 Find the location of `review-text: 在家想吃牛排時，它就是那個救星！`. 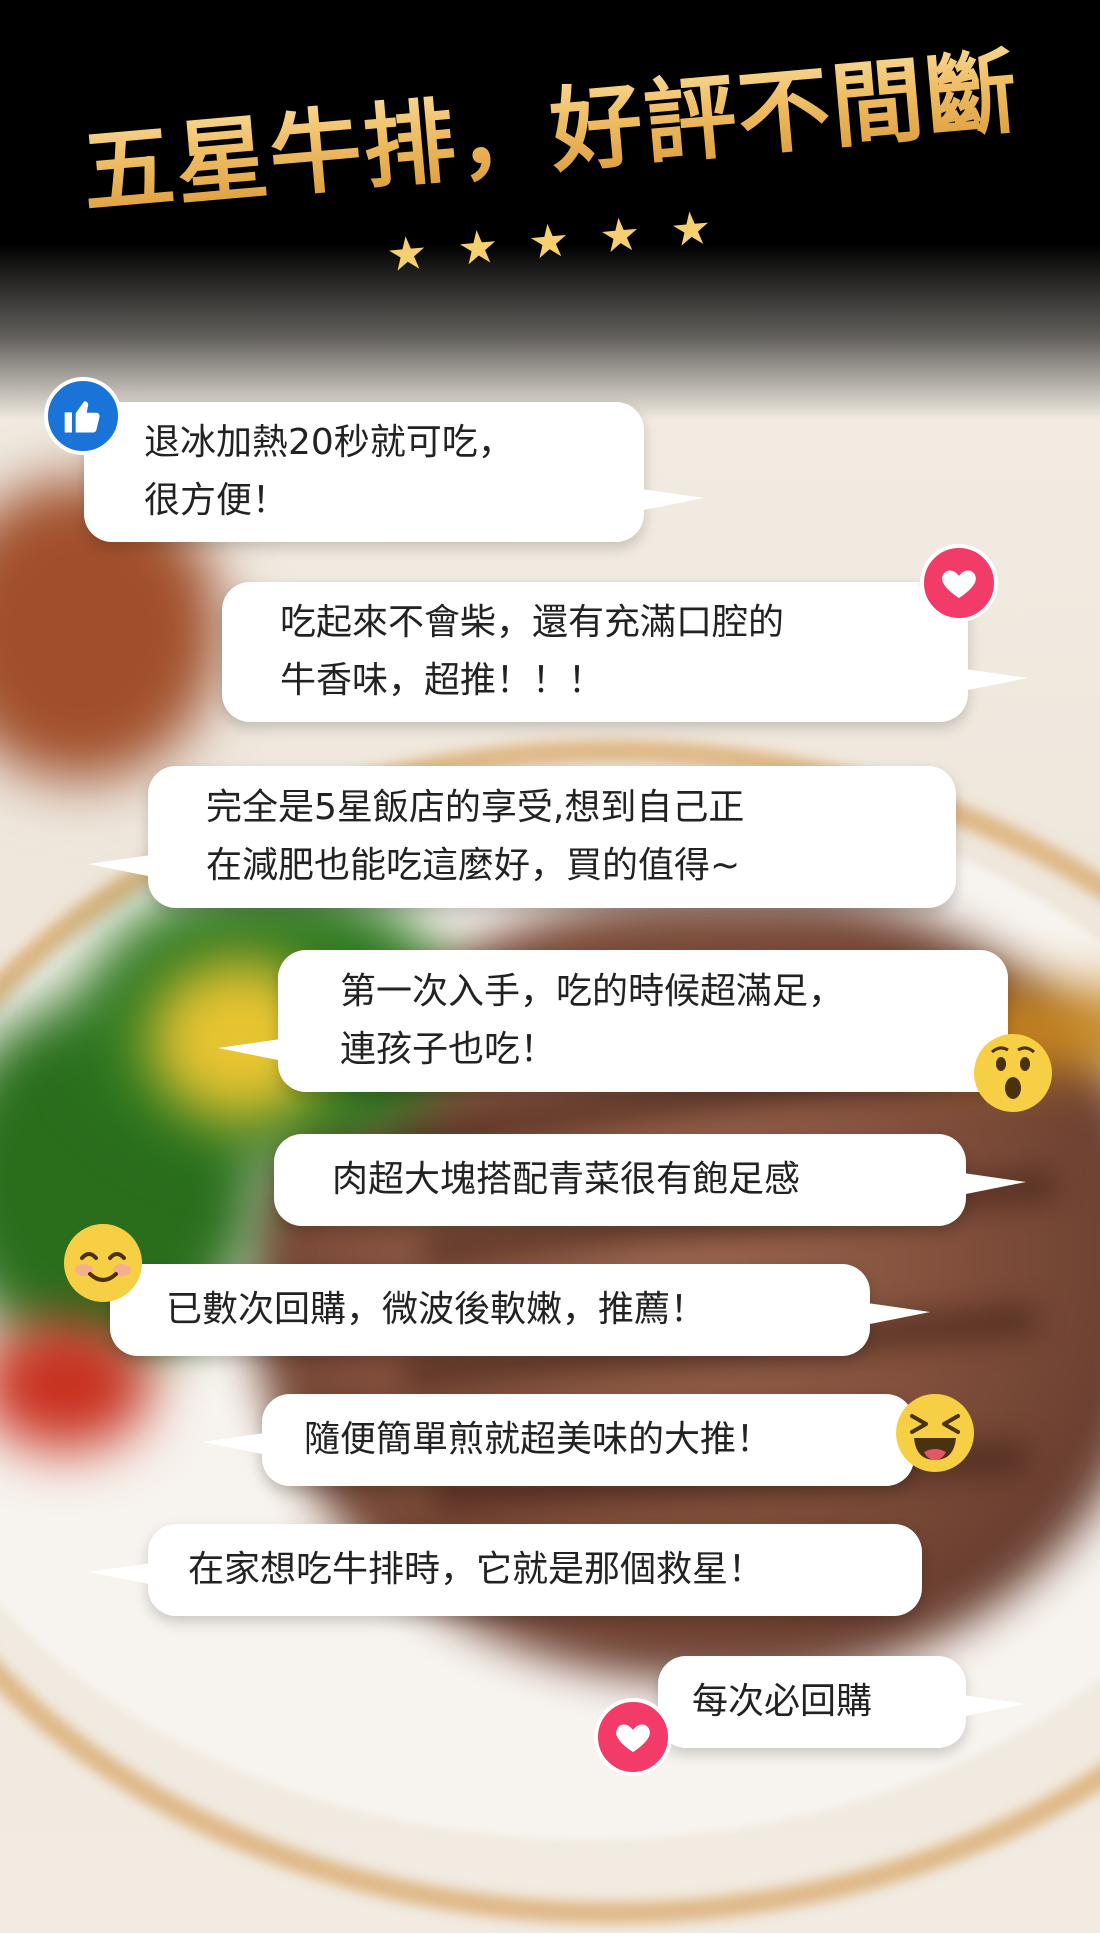

review-text: 在家想吃牛排時，它就是那個救星！ is located at coordinates (476, 1569).